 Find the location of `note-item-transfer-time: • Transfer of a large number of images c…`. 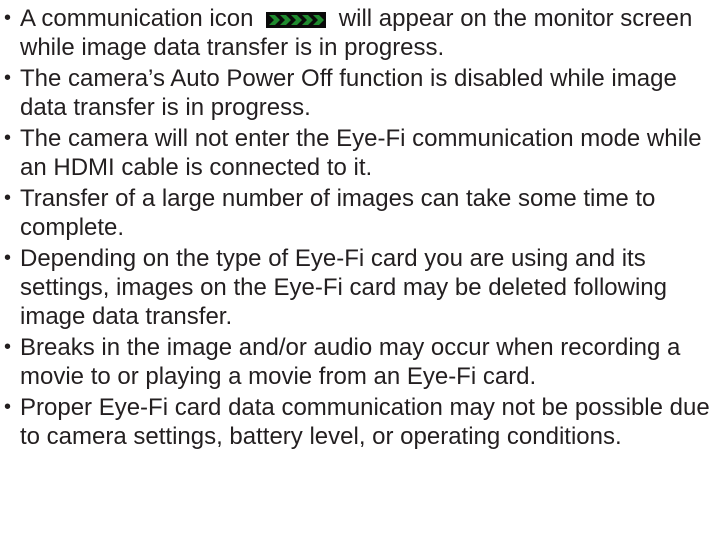

note-item-transfer-time: • Transfer of a large number of images c… is located at coordinates (364, 213).